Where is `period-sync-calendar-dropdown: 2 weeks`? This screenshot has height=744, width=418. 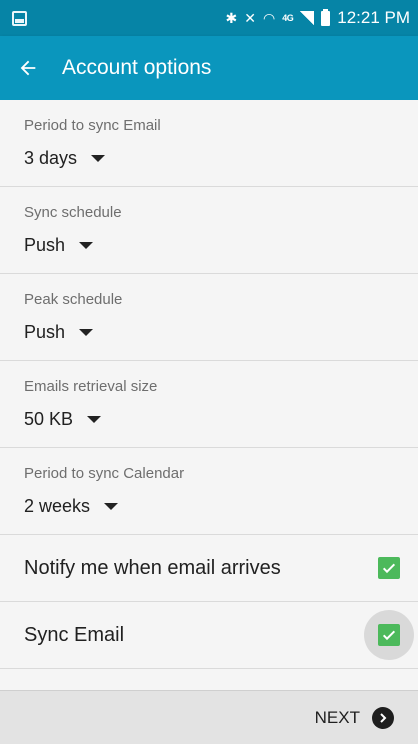 period-sync-calendar-dropdown: 2 weeks is located at coordinates (71, 506).